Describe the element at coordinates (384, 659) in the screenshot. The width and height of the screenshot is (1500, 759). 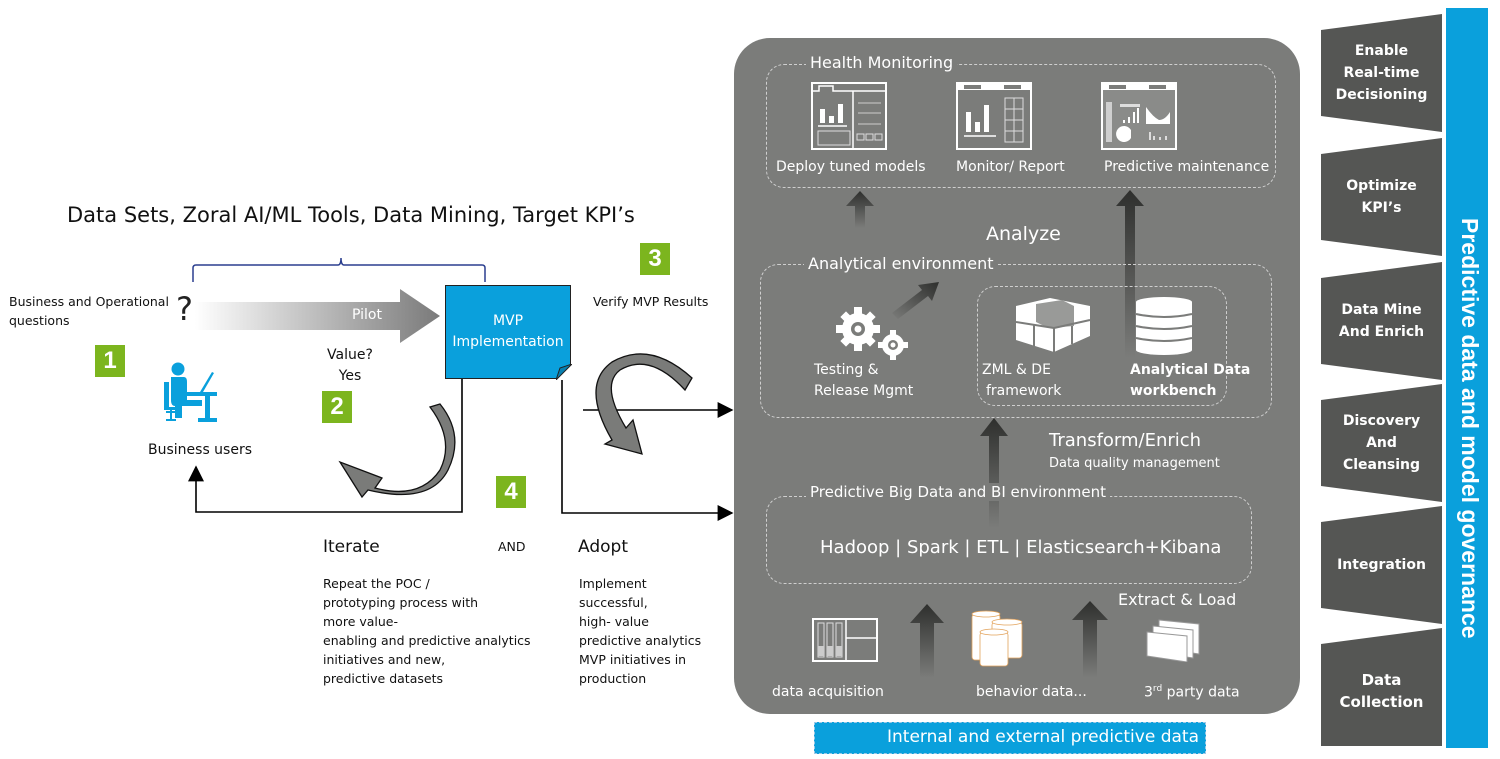
I see `iterate-line: initiatives and new,` at that location.